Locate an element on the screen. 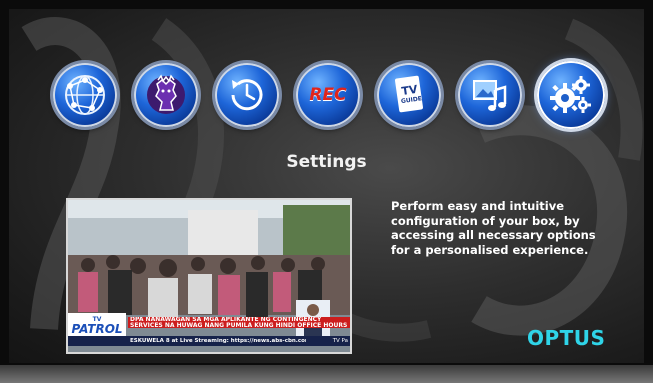 Image resolution: width=653 pixels, height=383 pixels. menu-item-internet is located at coordinates (85, 95).